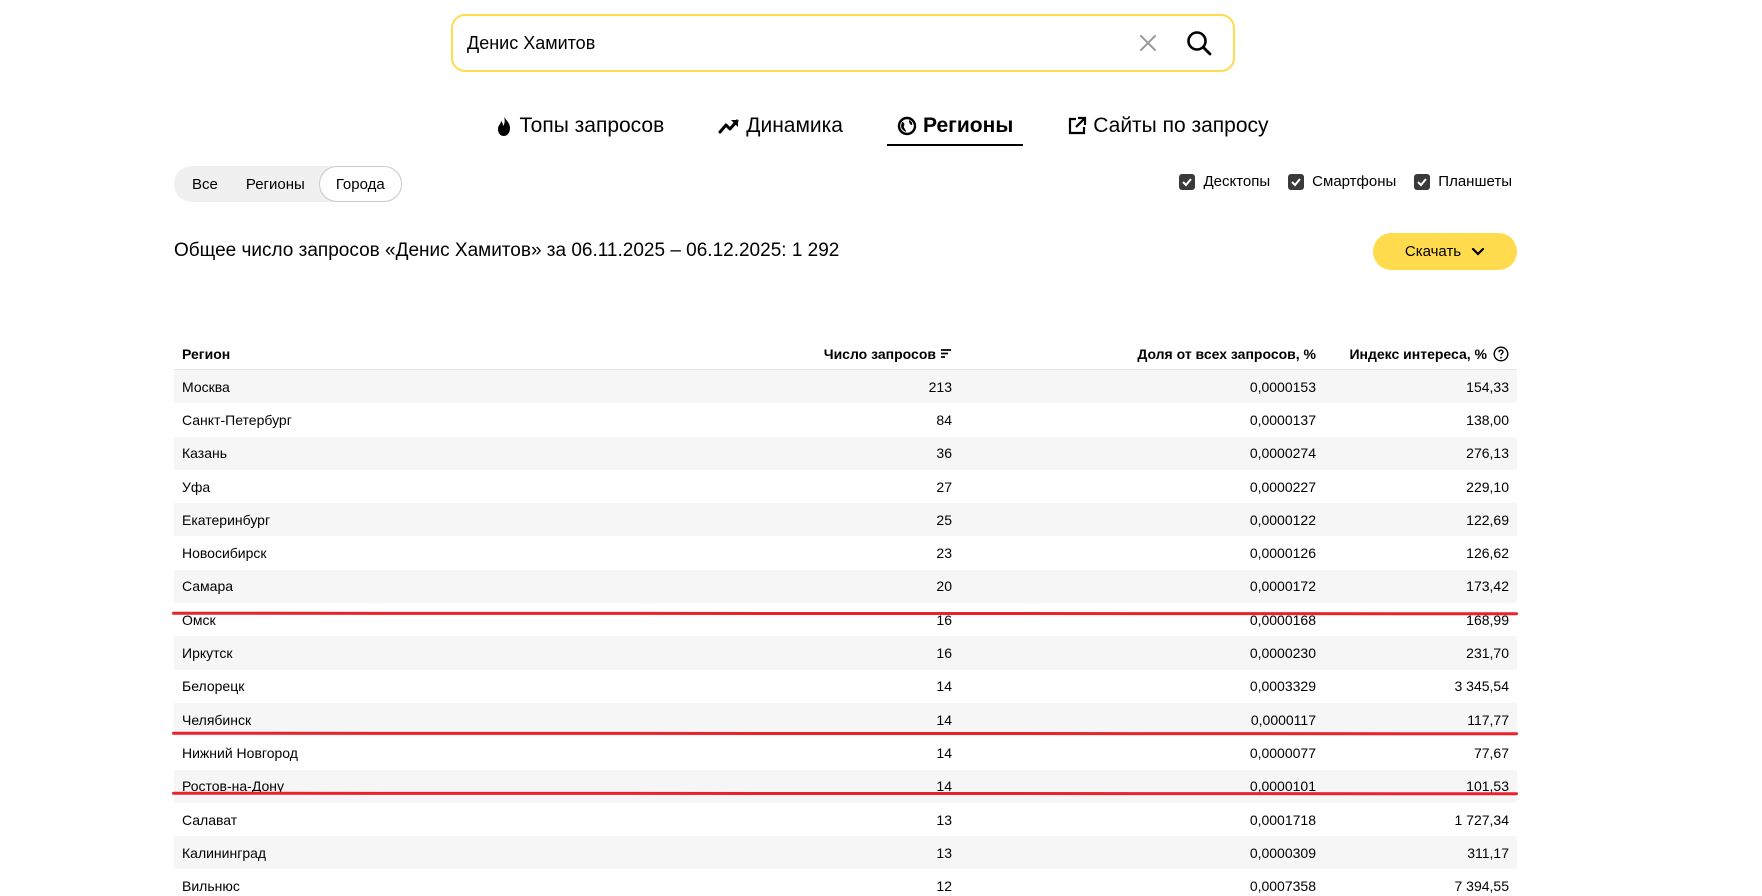  I want to click on cell-share: 0,0000126, so click(1282, 553).